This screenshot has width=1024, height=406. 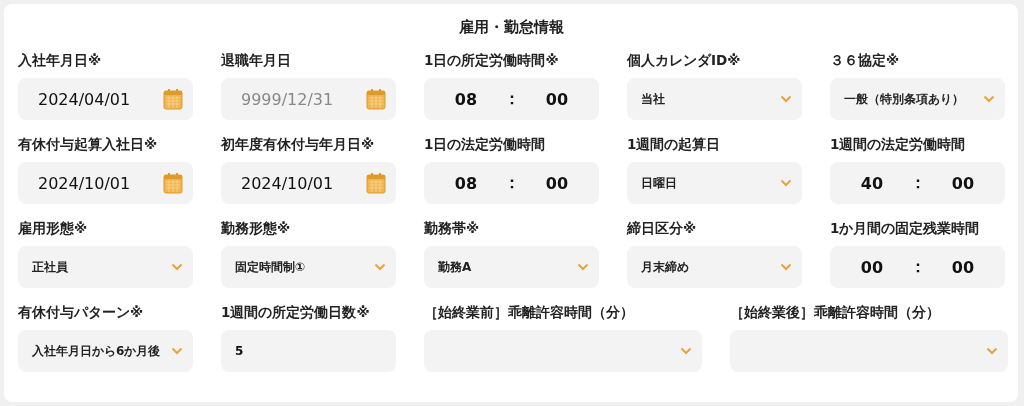 What do you see at coordinates (835, 312) in the screenshot?
I see `field-label: ［始終業後］乖離許容時間（分）` at bounding box center [835, 312].